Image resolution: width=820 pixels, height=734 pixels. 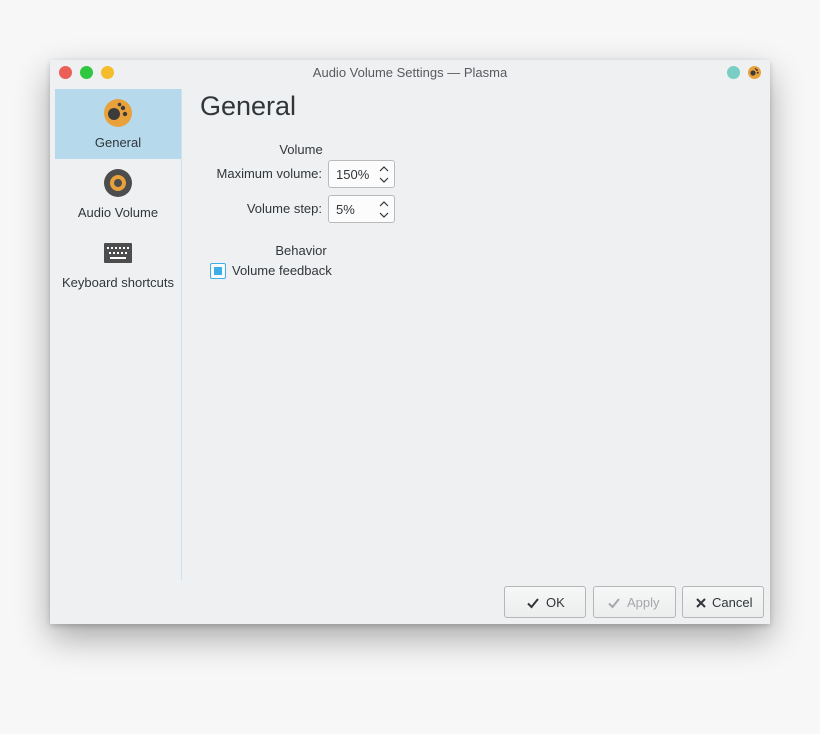 What do you see at coordinates (284, 208) in the screenshot?
I see `volume-step-label: Volume step:` at bounding box center [284, 208].